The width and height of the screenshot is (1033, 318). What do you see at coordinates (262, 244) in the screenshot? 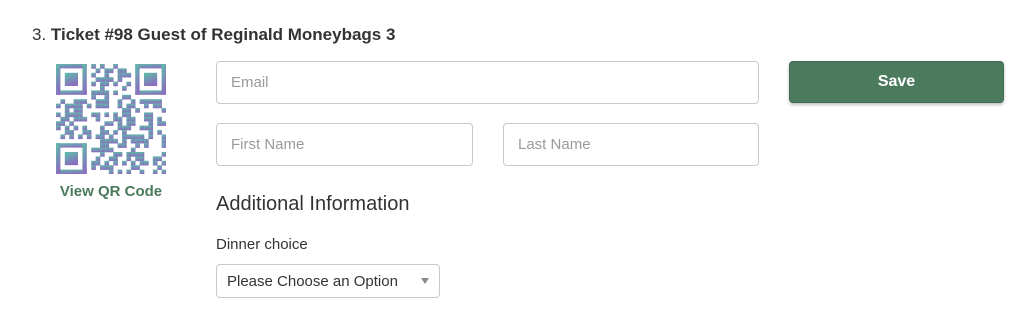
I see `dinner-choice-label: Dinner choice` at bounding box center [262, 244].